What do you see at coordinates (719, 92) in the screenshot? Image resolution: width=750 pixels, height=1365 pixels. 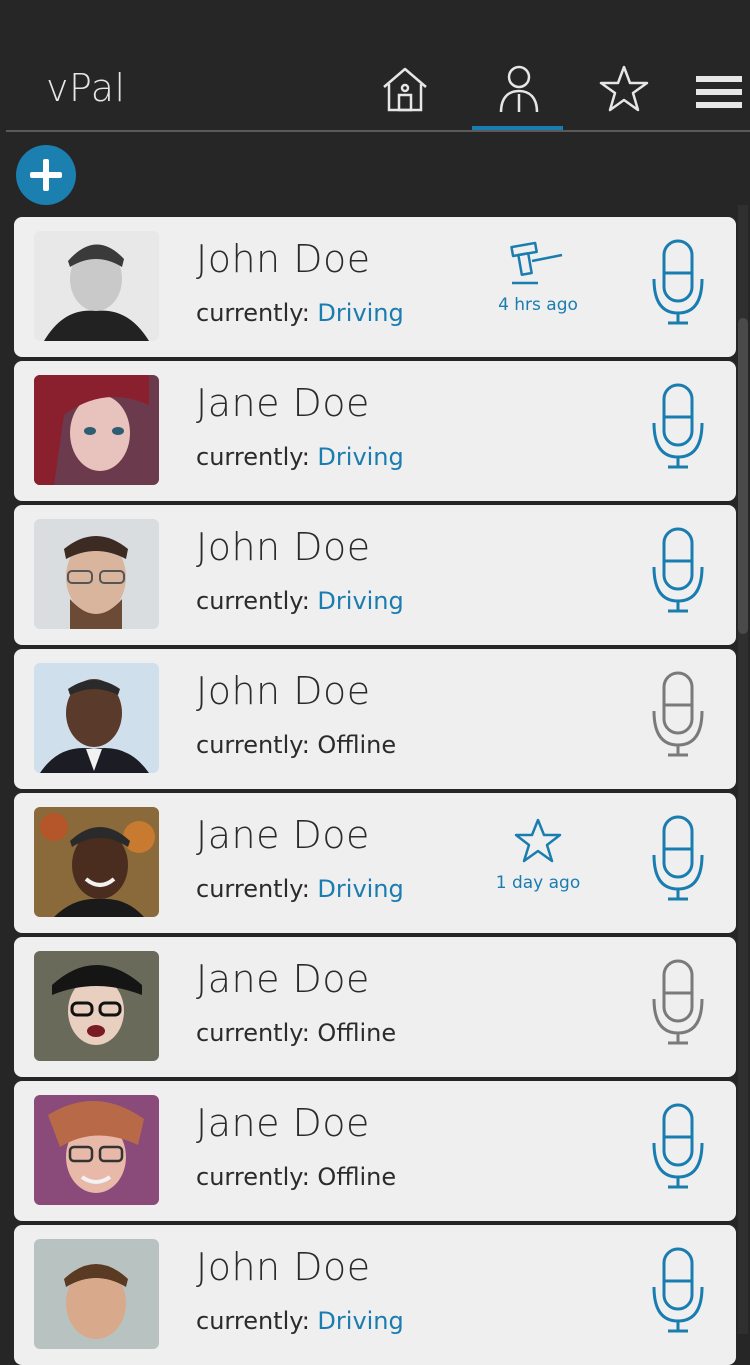 I see `hamburger-menu-icon` at bounding box center [719, 92].